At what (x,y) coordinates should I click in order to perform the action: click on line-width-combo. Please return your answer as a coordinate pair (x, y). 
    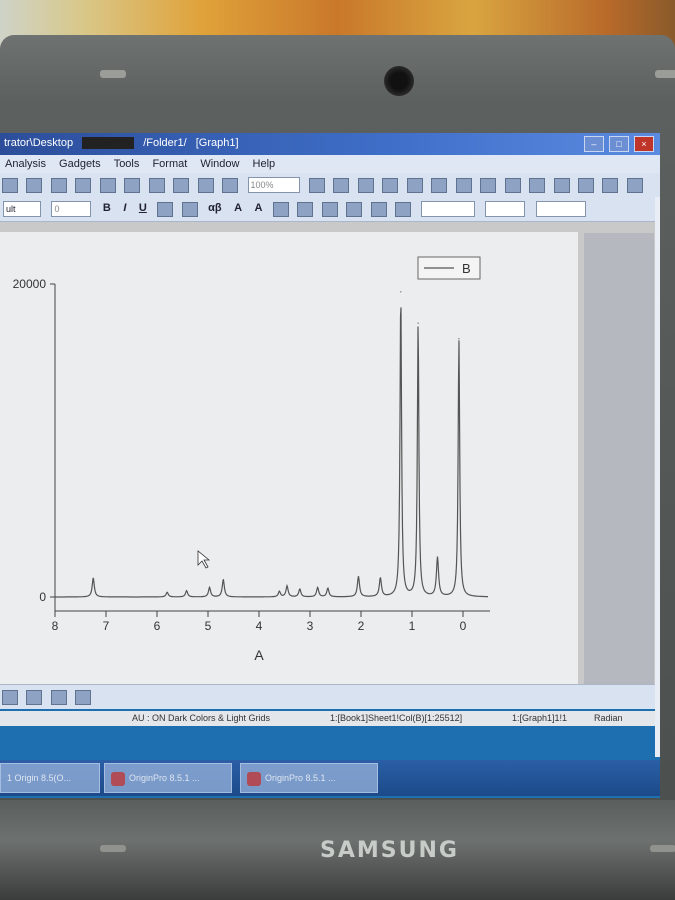
    Looking at the image, I should click on (505, 209).